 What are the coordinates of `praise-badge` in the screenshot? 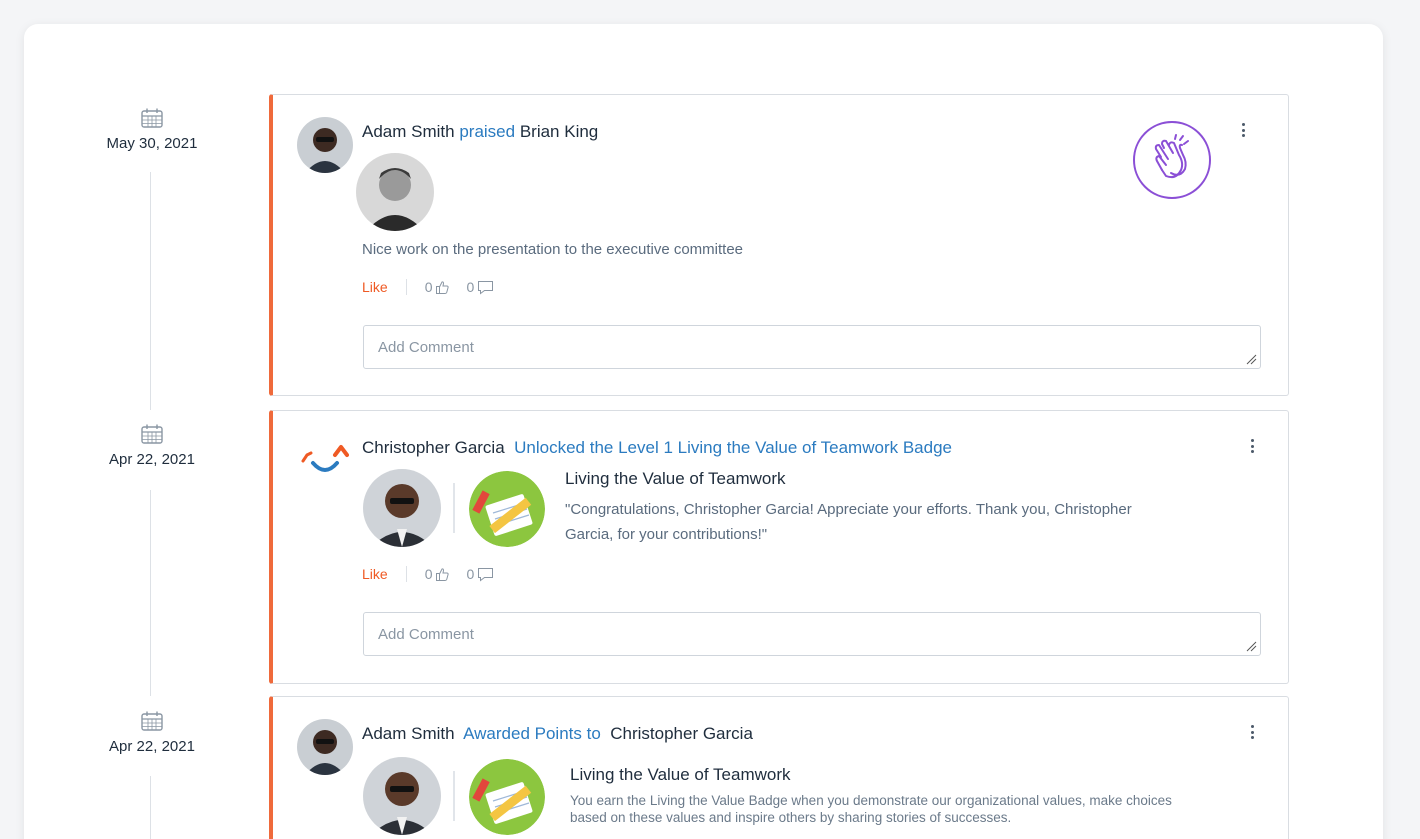 It's located at (1172, 160).